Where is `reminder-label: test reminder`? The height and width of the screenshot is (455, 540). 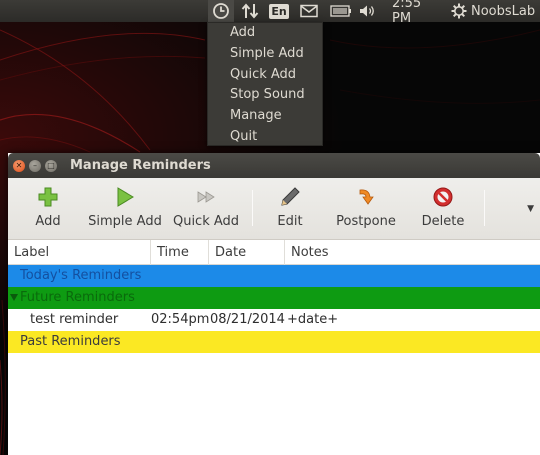 reminder-label: test reminder is located at coordinates (74, 319).